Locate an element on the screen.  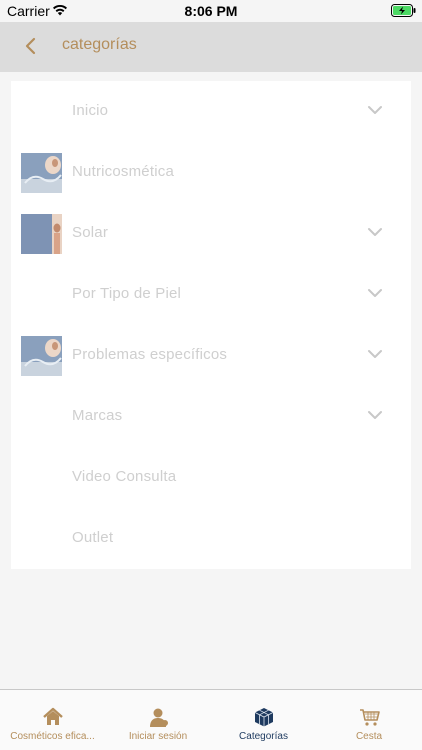
tab-cart: Cesta is located at coordinates (369, 720).